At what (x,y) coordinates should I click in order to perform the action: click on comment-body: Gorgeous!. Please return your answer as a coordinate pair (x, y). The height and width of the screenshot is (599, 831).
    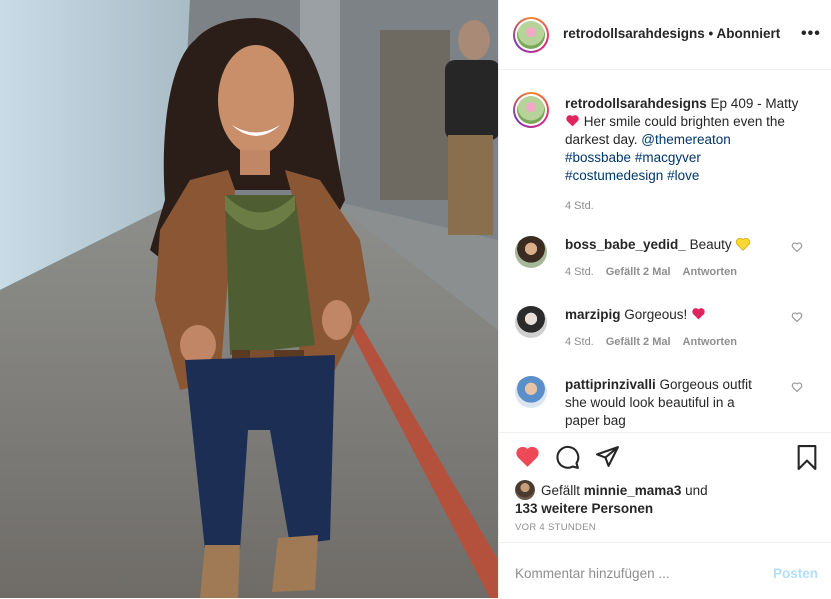
    Looking at the image, I should click on (656, 314).